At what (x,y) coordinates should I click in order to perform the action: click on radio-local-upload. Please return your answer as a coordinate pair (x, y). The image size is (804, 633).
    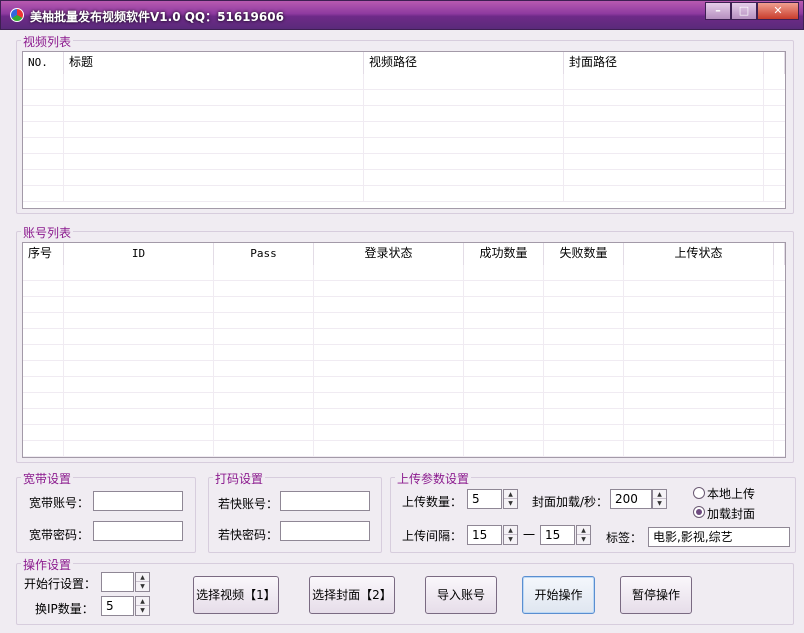
    Looking at the image, I should click on (699, 493).